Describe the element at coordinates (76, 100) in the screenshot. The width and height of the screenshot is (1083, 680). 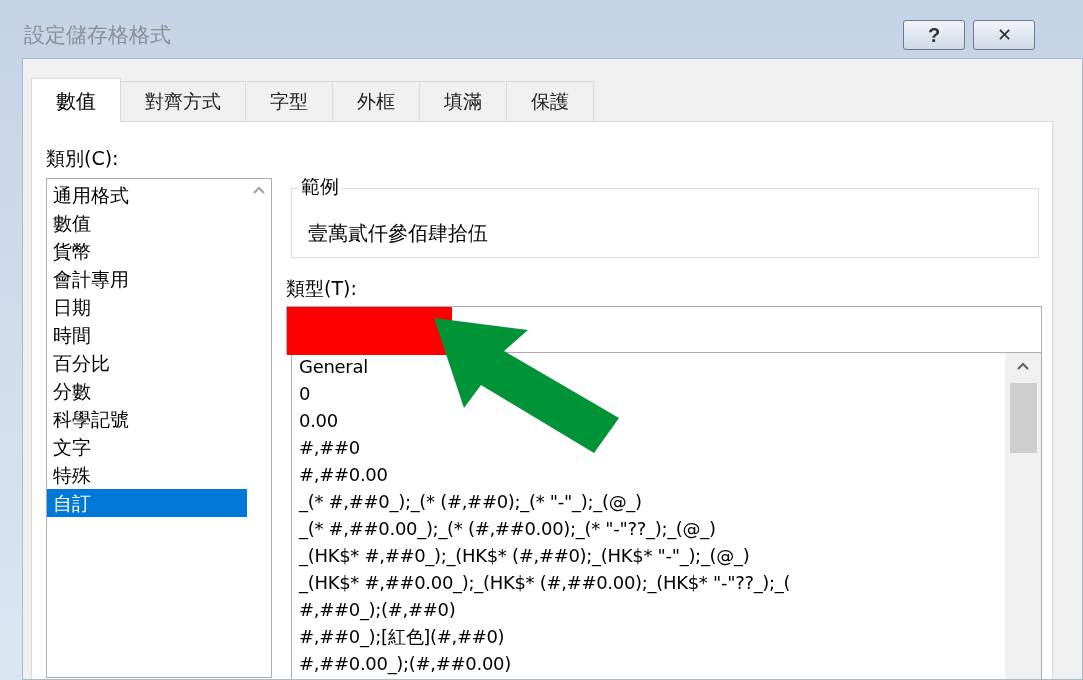
I see `tab: 數值` at that location.